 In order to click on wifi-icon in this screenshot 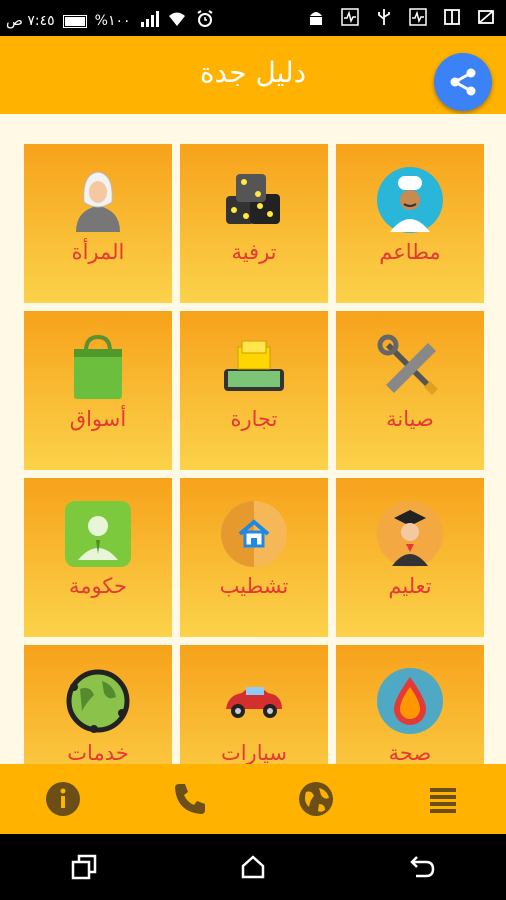, I will do `click(177, 21)`.